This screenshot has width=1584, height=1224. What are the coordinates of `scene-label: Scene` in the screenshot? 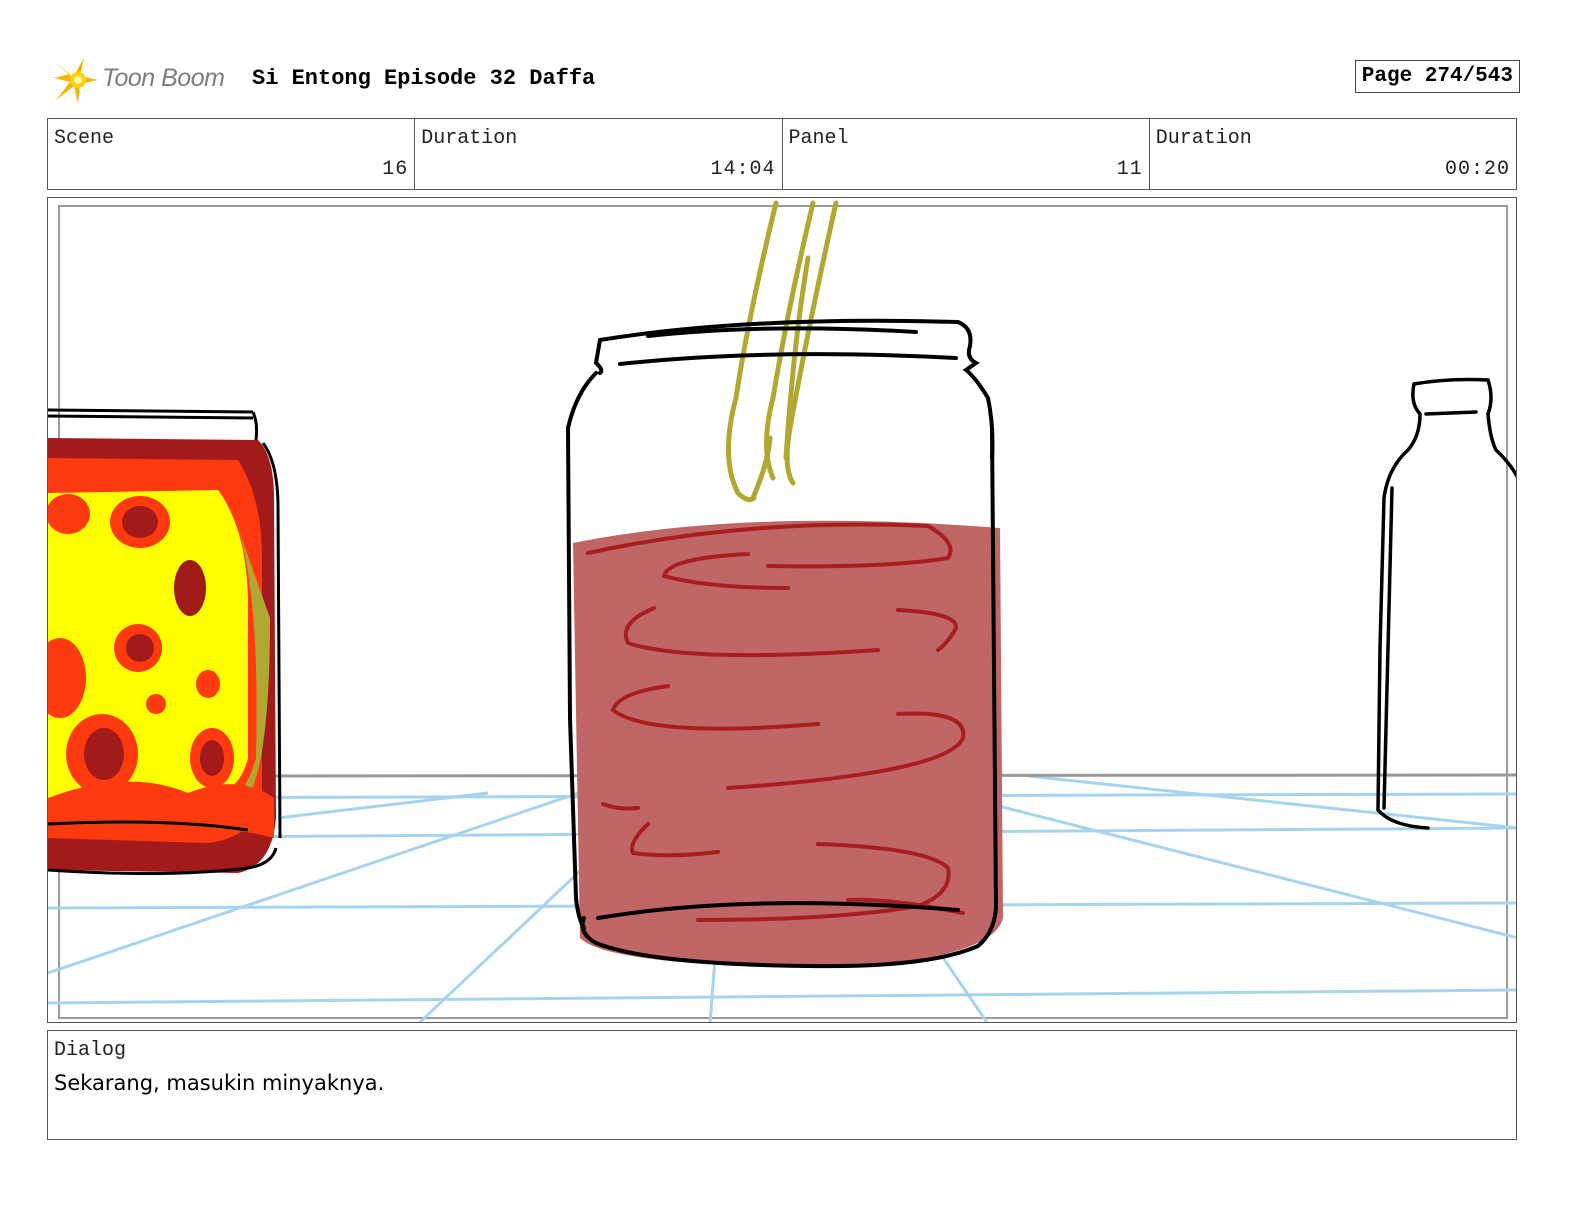 It's located at (84, 138).